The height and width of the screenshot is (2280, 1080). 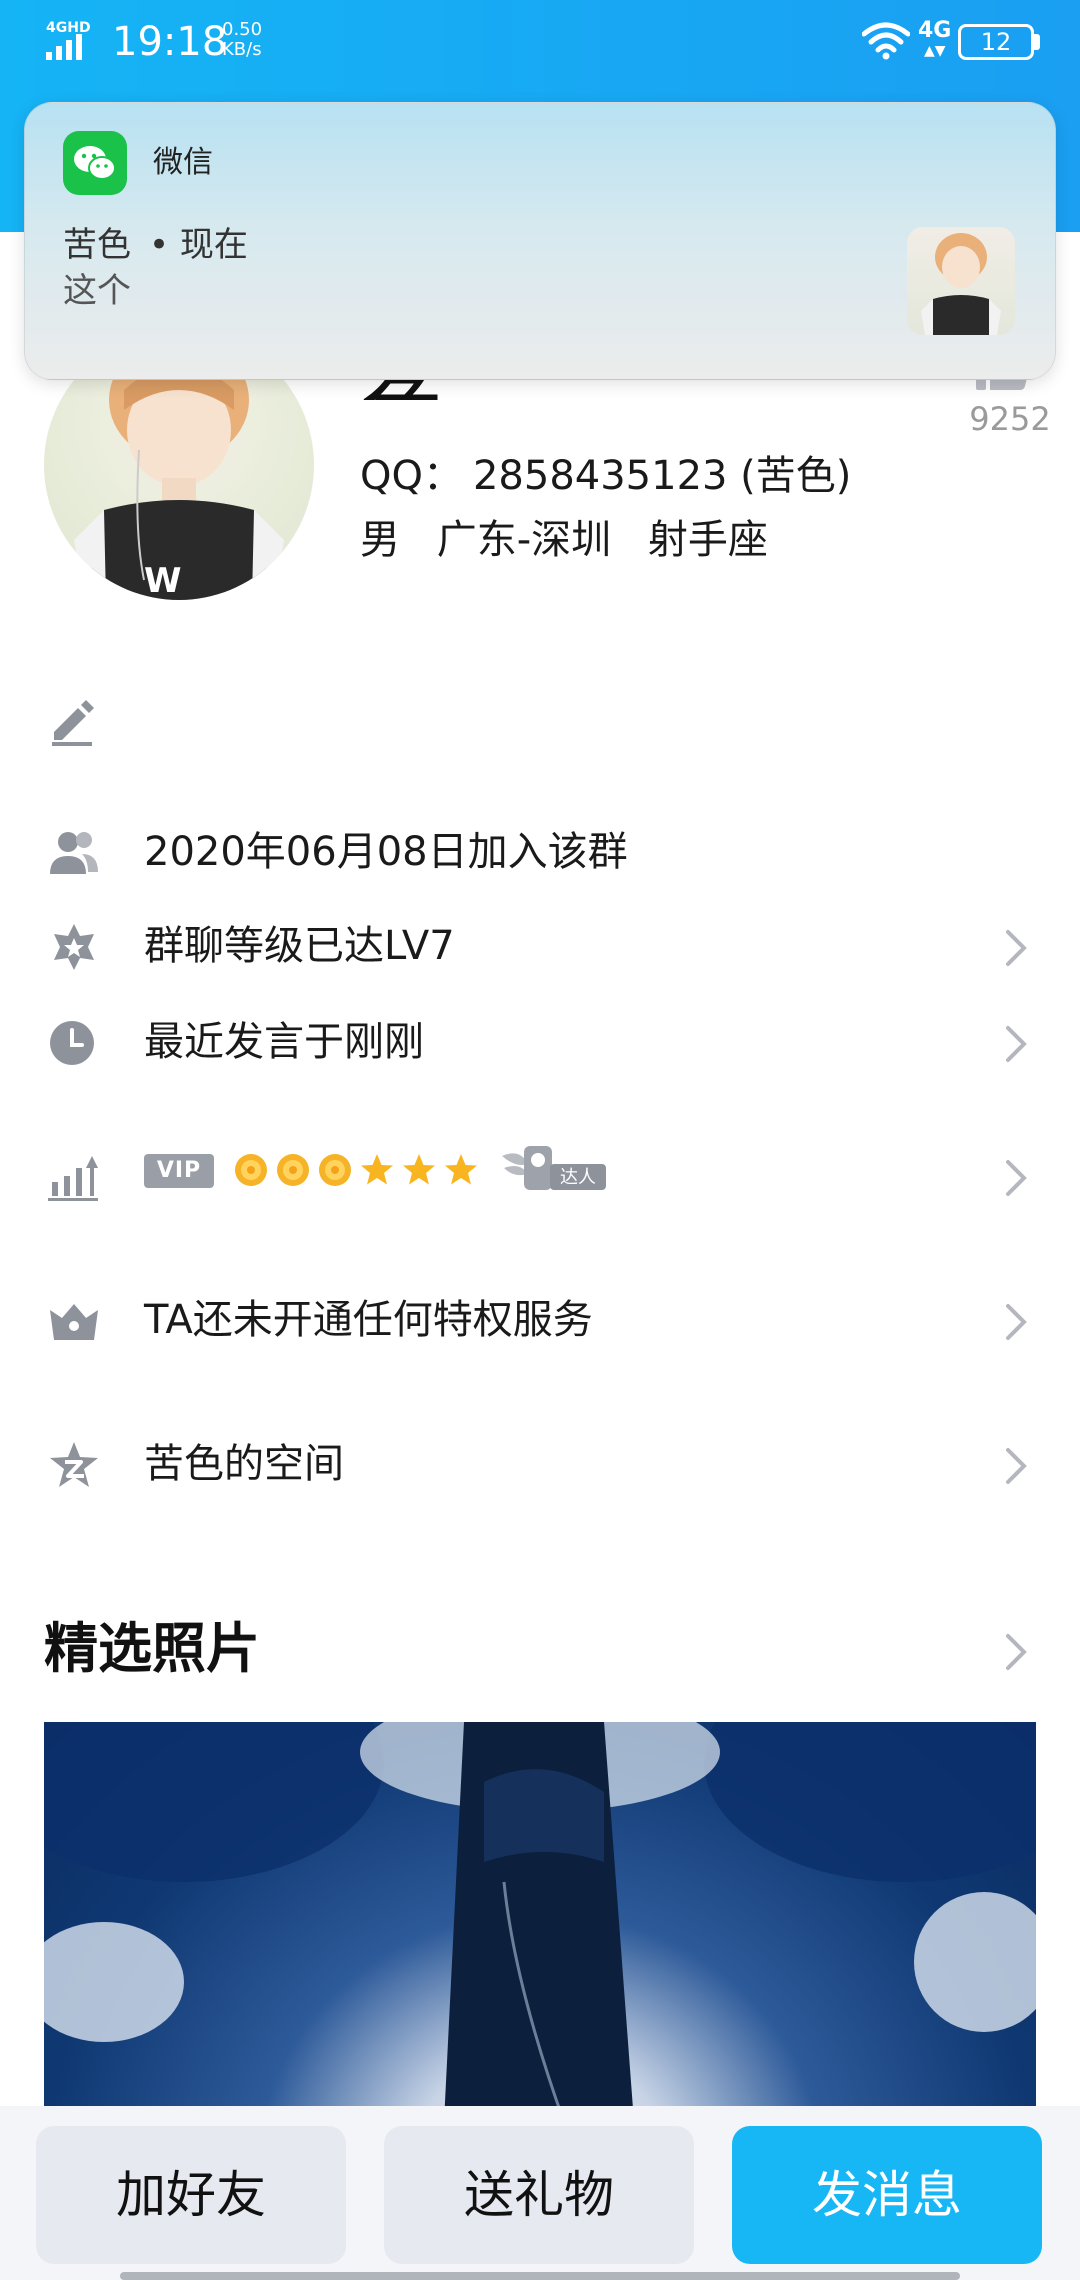 I want to click on add-friend-button: 加好友, so click(x=191, y=2195).